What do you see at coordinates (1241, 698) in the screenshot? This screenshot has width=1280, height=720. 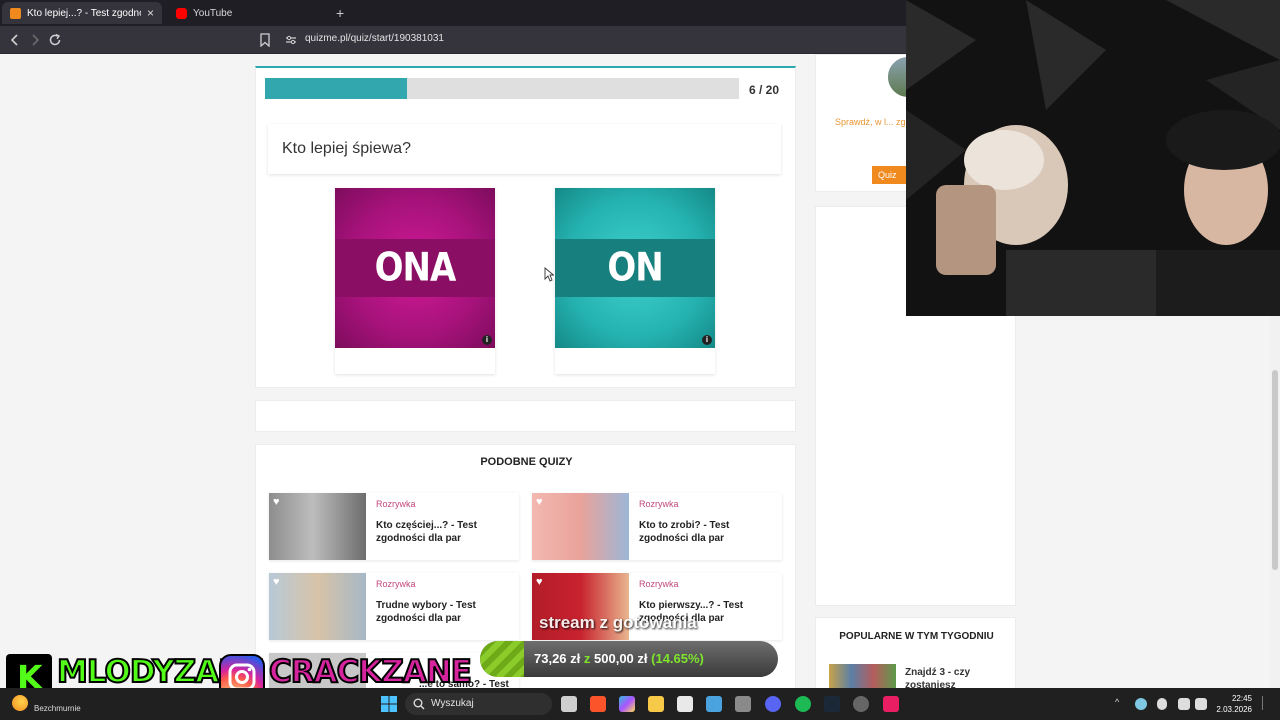 I see `clock-time: 22:45` at bounding box center [1241, 698].